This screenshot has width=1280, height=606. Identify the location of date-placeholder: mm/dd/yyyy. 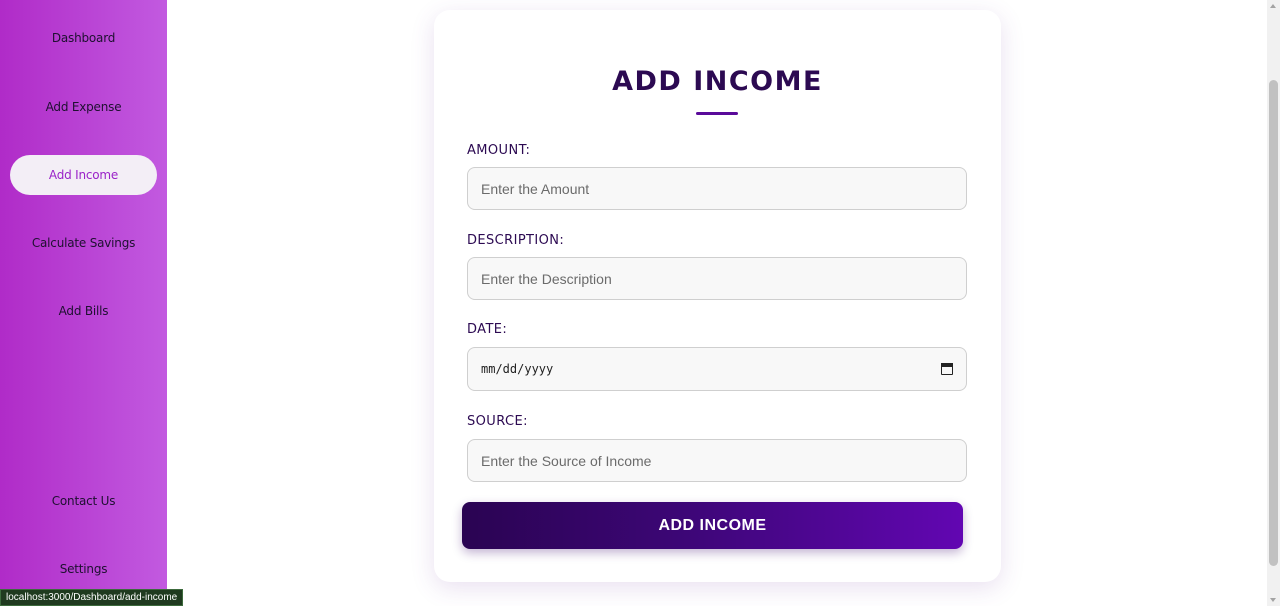
(711, 369).